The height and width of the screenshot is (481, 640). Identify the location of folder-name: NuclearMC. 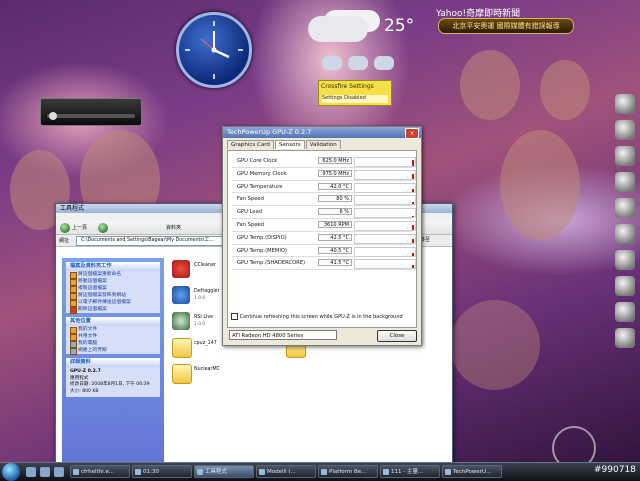
(207, 369).